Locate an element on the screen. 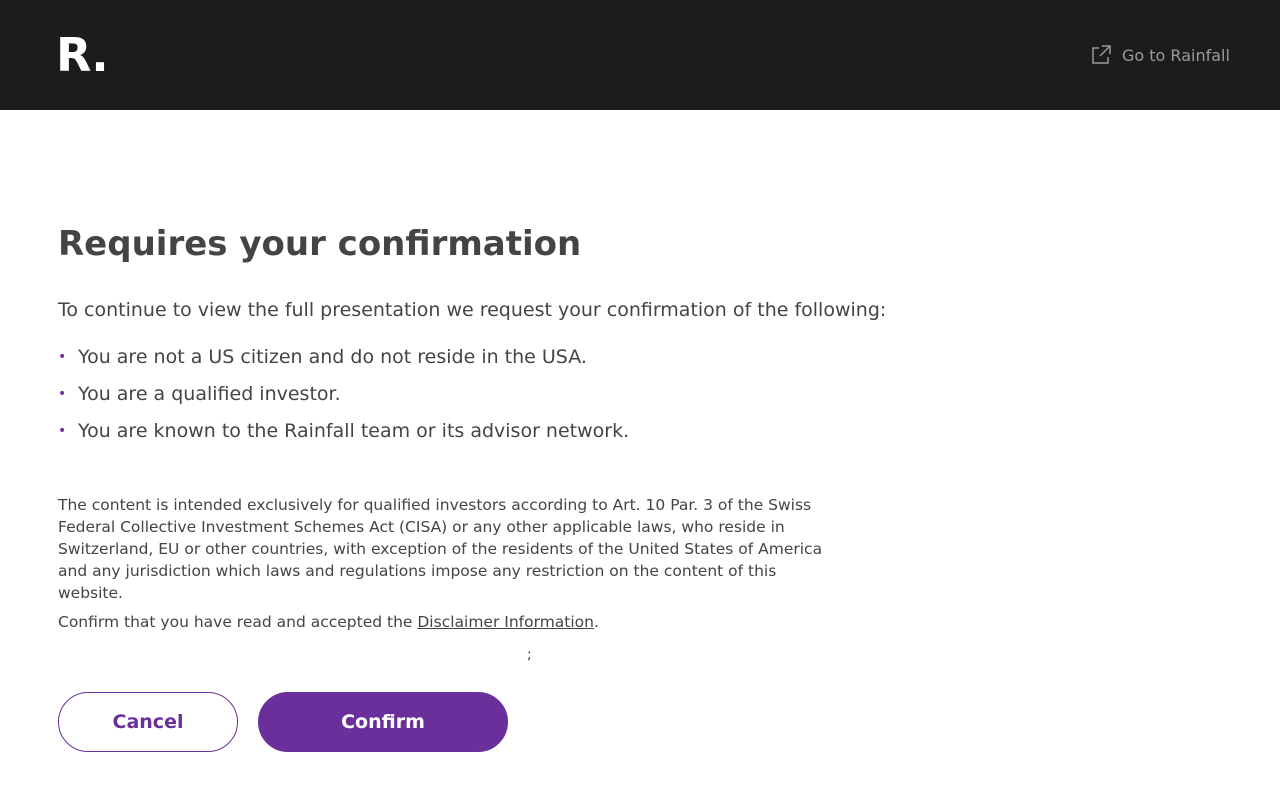  list-item: • You are a qualified investor. is located at coordinates (343, 398).